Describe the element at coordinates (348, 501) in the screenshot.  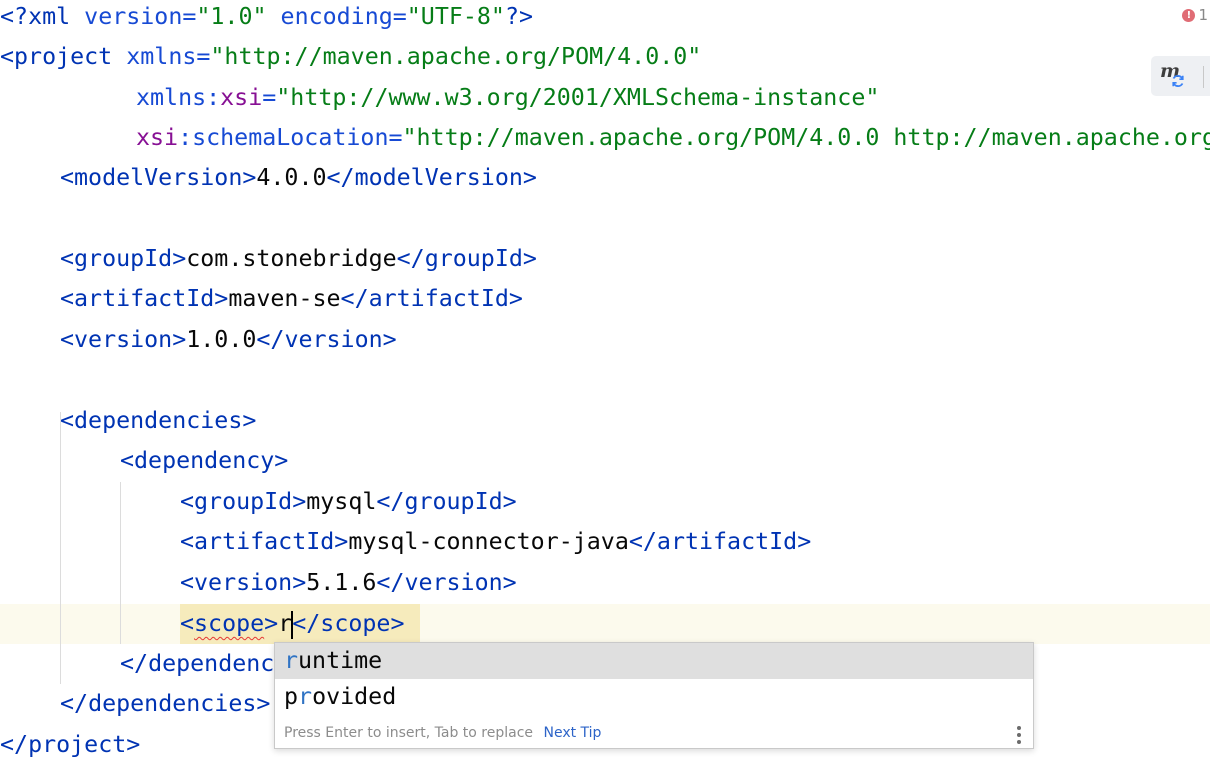
I see `code-line-13: <groupId>mysql</groupId>` at that location.